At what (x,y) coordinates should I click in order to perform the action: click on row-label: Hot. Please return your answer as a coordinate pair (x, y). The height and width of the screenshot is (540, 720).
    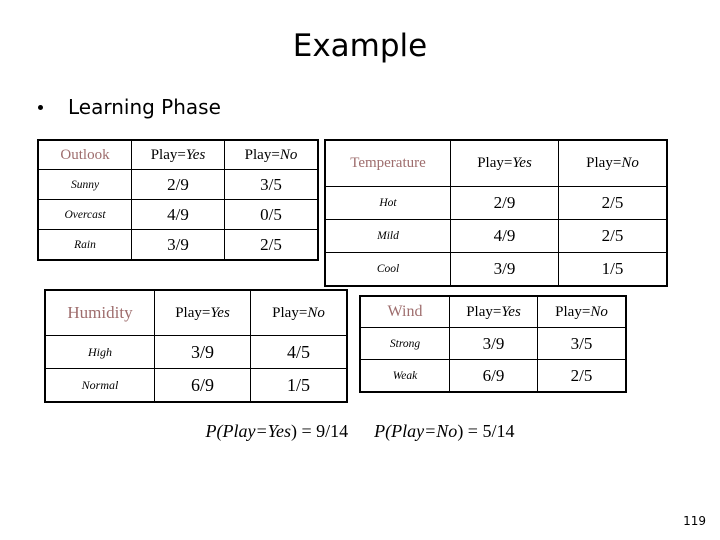
    Looking at the image, I should click on (388, 203).